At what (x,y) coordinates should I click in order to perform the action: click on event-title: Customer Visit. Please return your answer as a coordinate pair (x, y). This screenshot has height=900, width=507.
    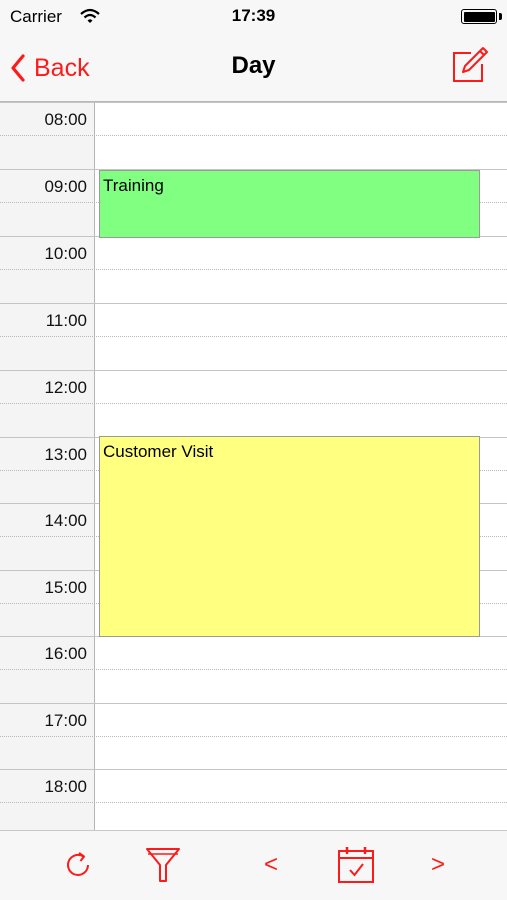
    Looking at the image, I should click on (158, 451).